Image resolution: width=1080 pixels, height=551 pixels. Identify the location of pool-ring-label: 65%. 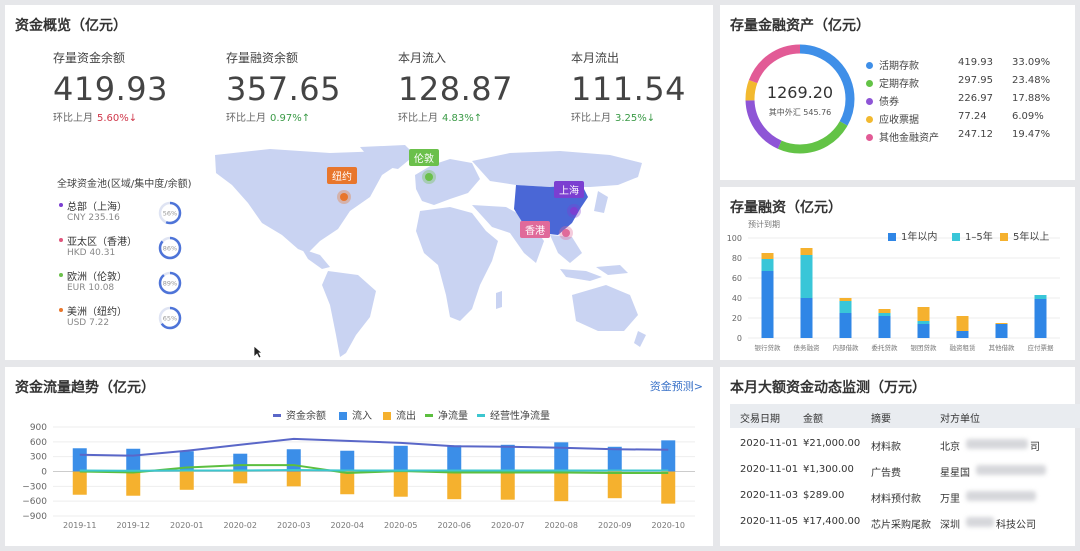
(170, 319).